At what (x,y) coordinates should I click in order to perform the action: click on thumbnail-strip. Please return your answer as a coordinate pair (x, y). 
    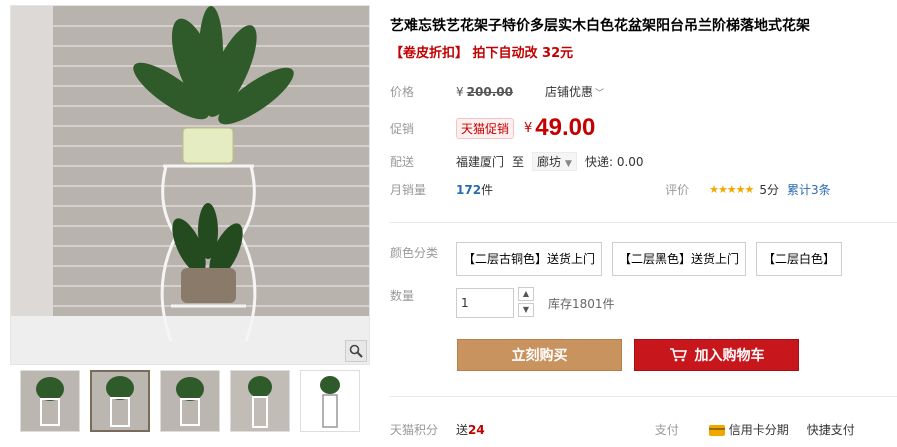
    Looking at the image, I should click on (190, 405).